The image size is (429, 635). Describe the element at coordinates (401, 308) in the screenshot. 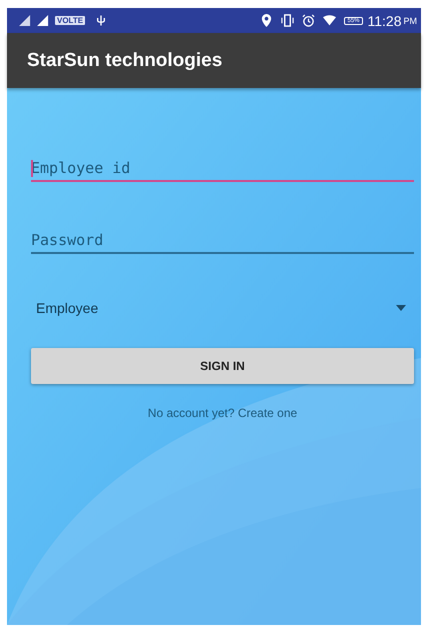

I see `caret-icon` at that location.